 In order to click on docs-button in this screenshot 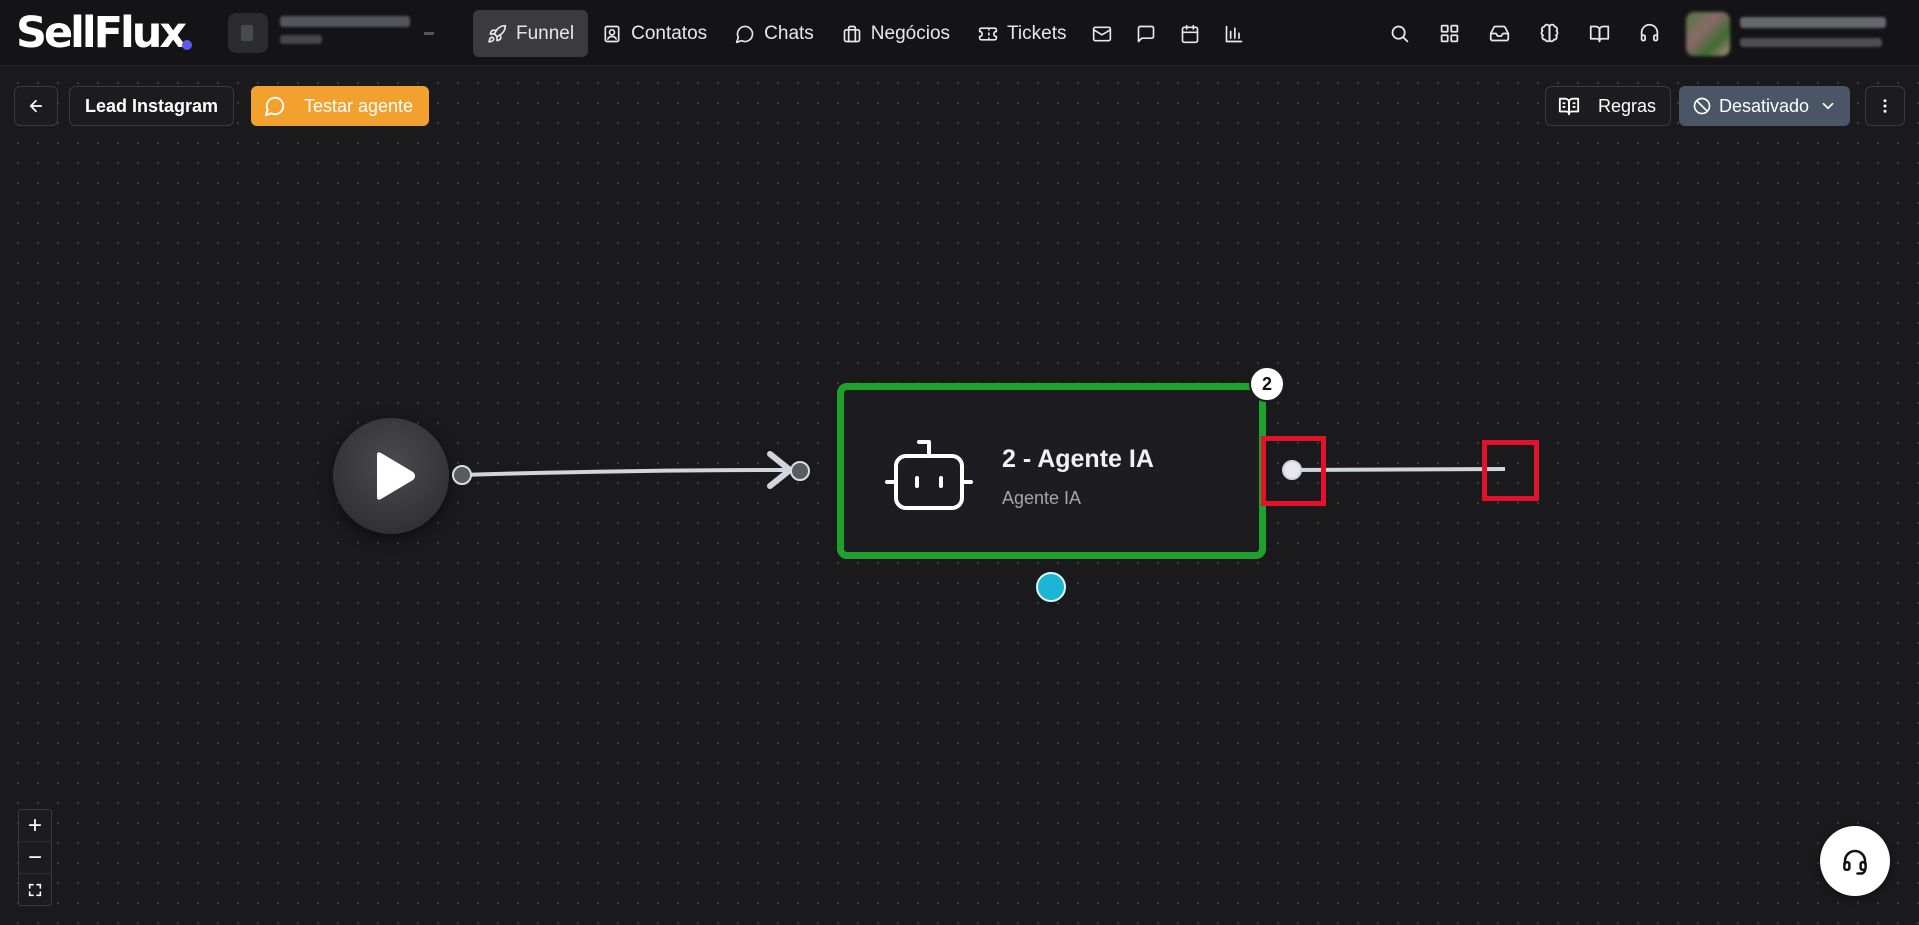, I will do `click(1599, 33)`.